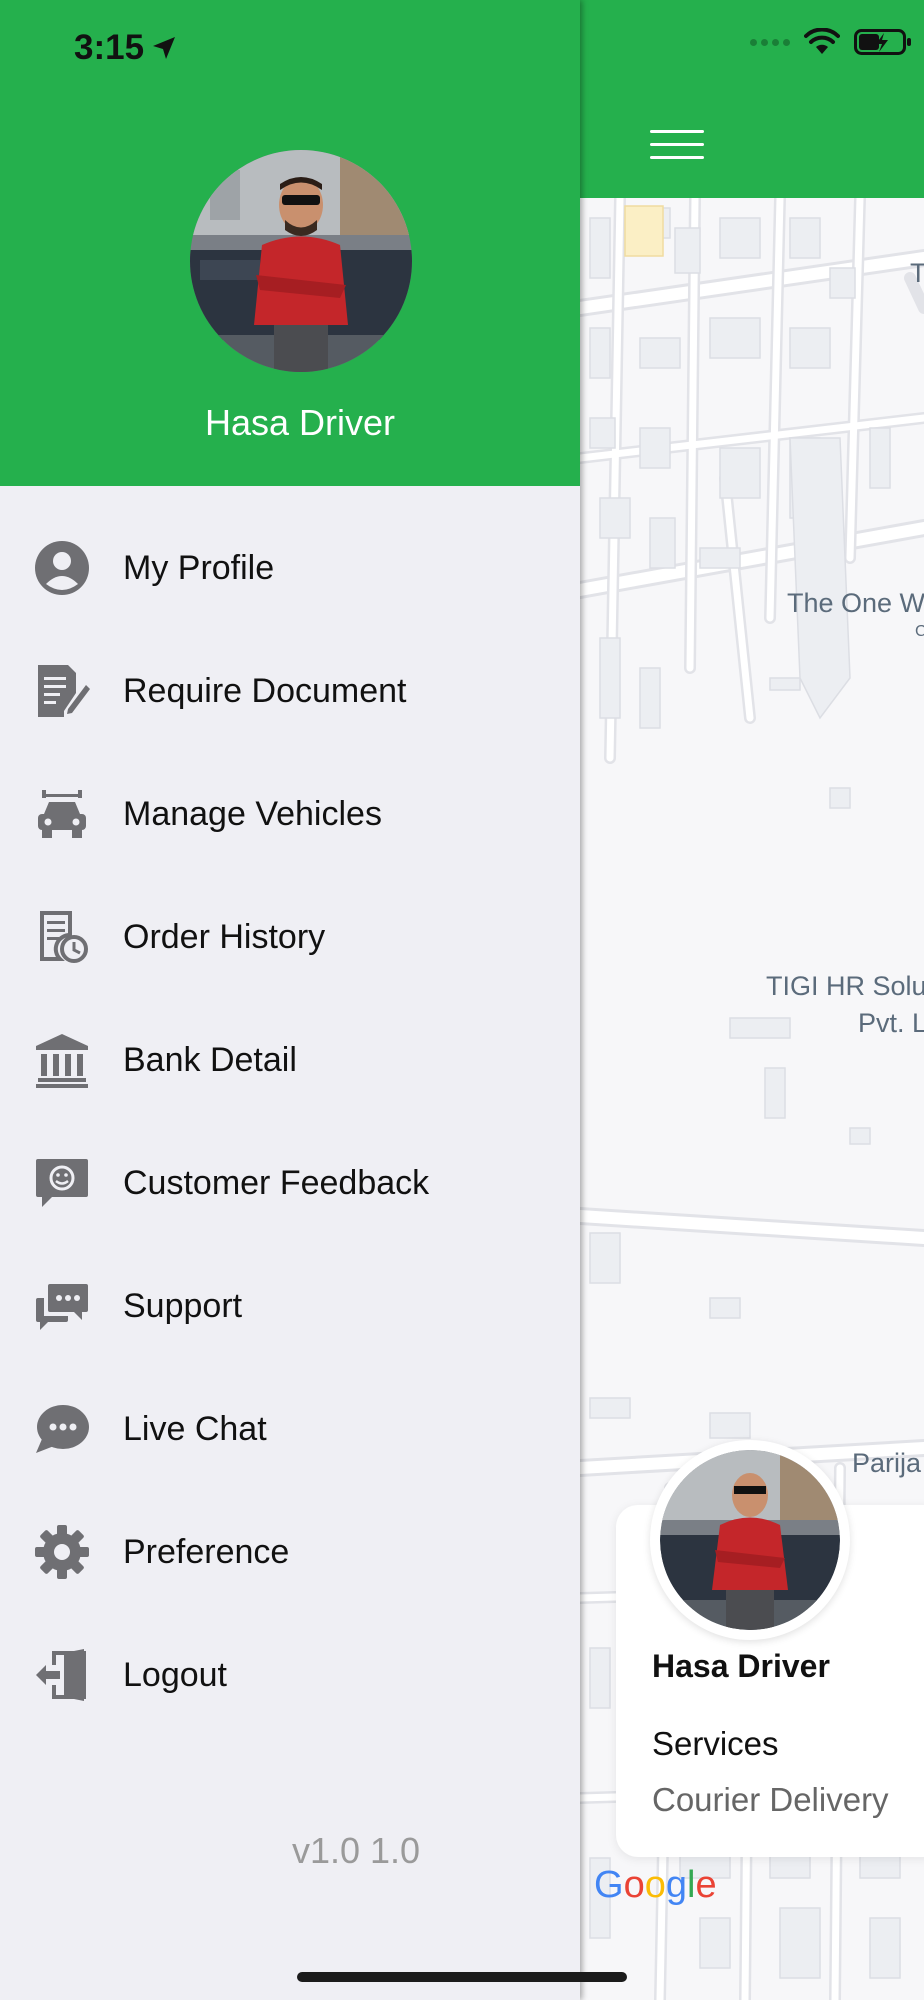 This screenshot has width=924, height=2000. Describe the element at coordinates (62, 1675) in the screenshot. I see `logout-icon` at that location.